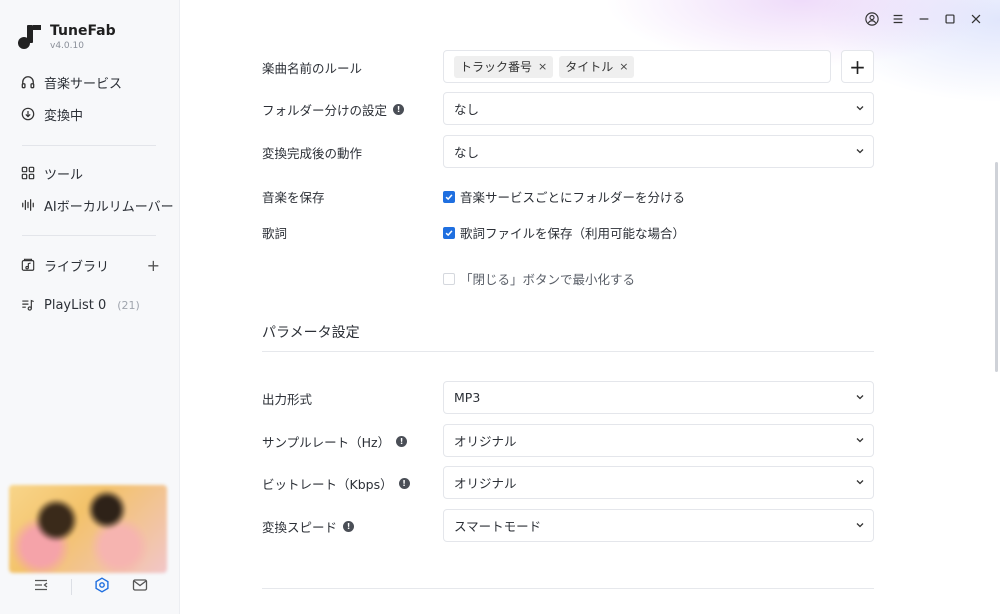  Describe the element at coordinates (102, 587) in the screenshot. I see `settings-icon` at that location.